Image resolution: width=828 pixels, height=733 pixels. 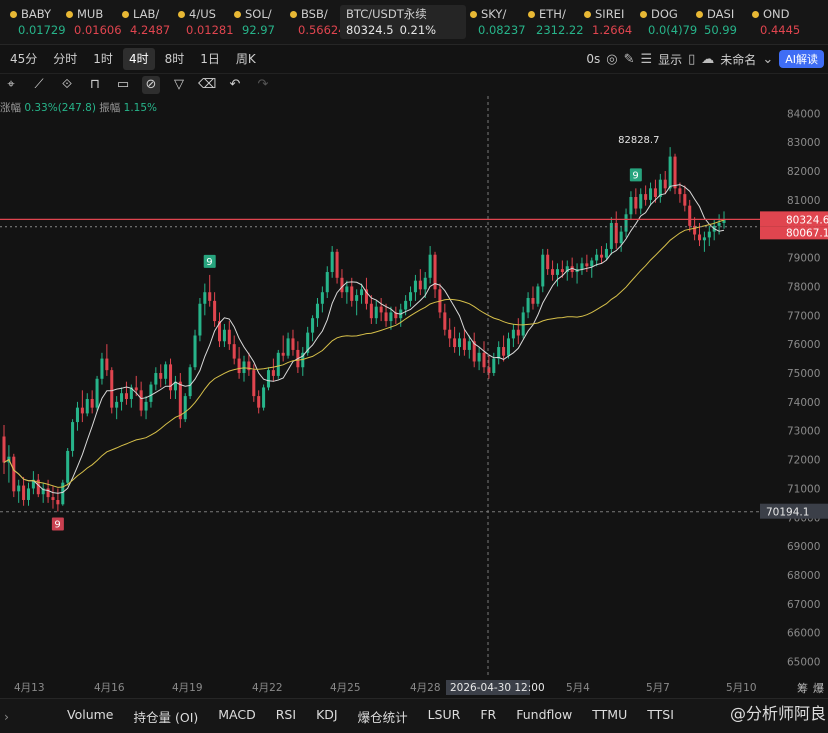 I want to click on timeframe-6: 周K, so click(x=246, y=59).